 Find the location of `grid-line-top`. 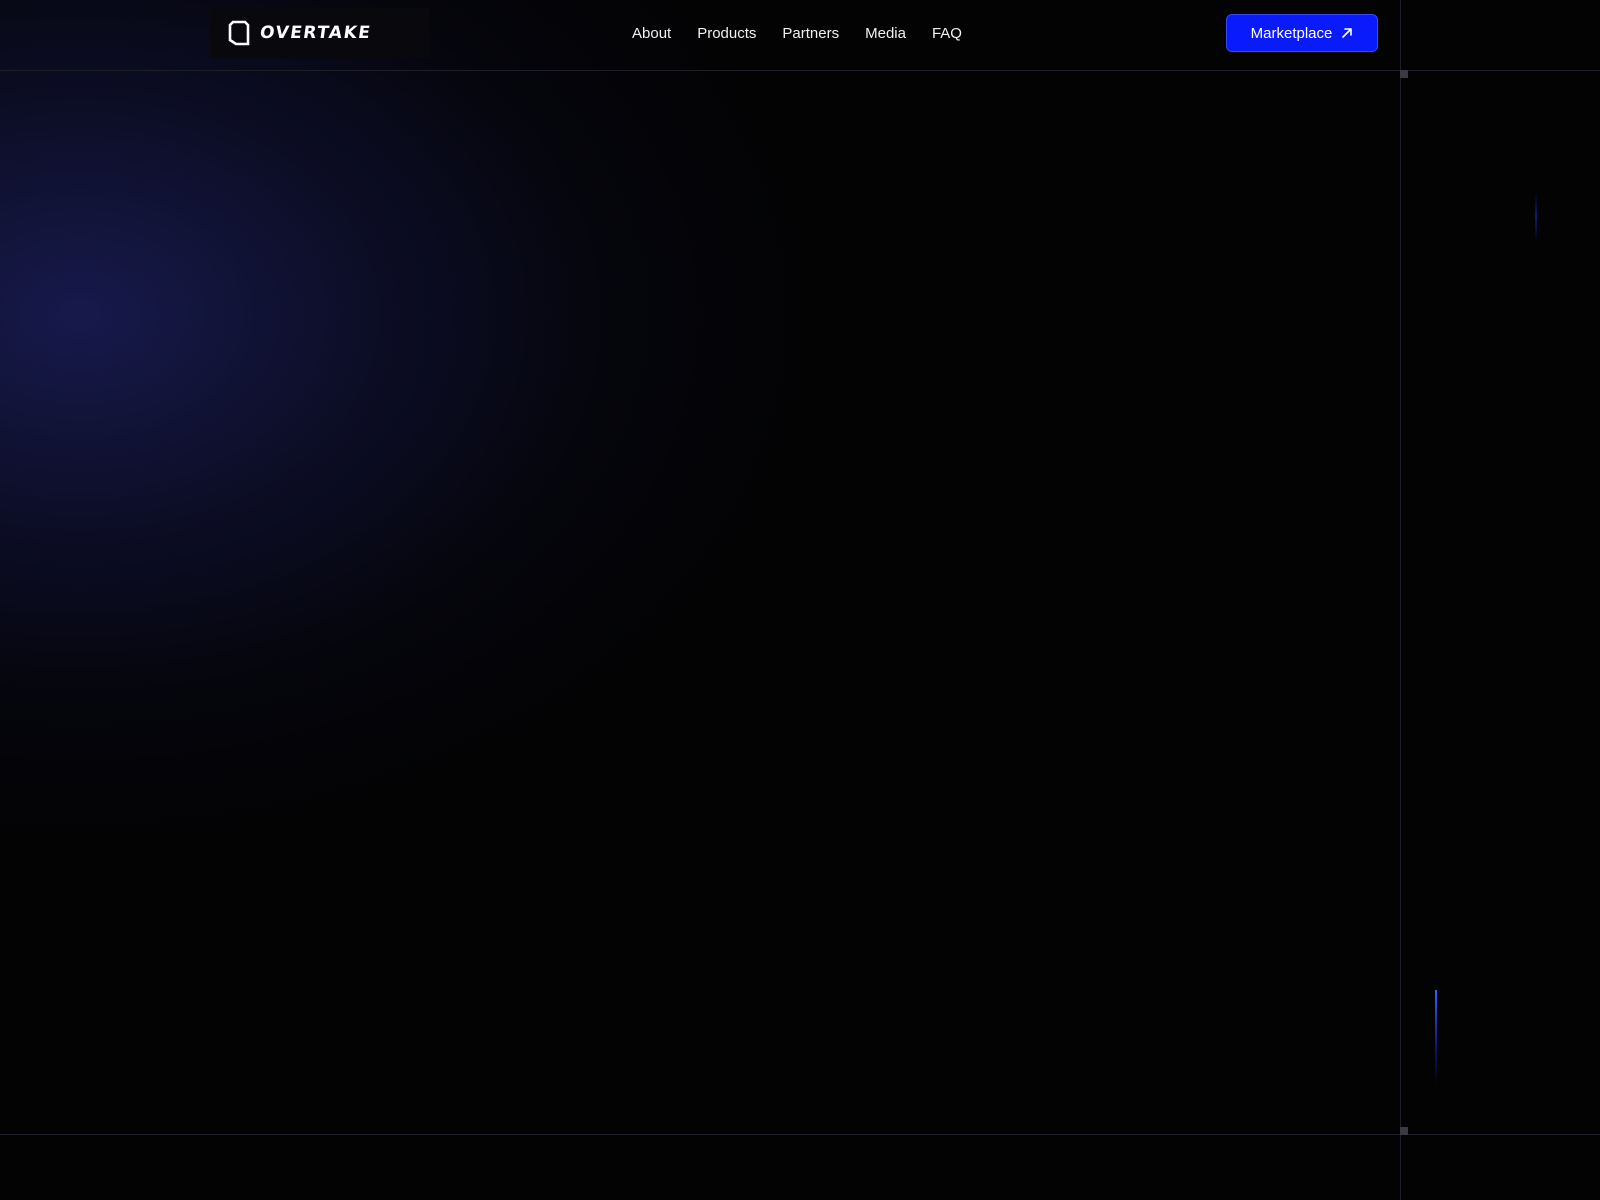

grid-line-top is located at coordinates (800, 70).